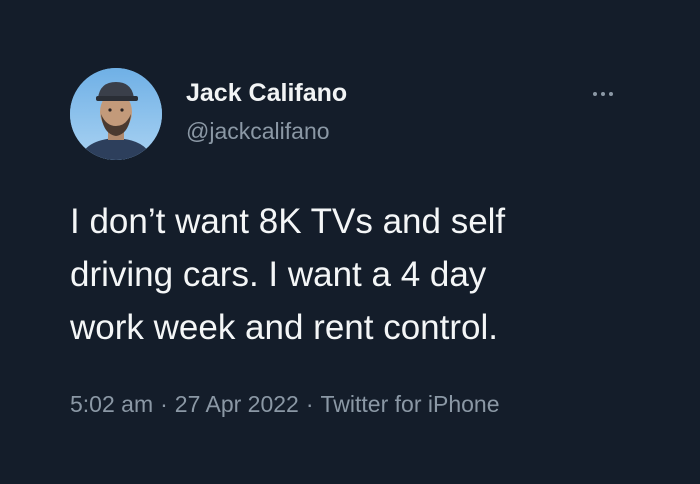 The image size is (700, 484). Describe the element at coordinates (258, 131) in the screenshot. I see `user-handle: @jackcalifano` at that location.